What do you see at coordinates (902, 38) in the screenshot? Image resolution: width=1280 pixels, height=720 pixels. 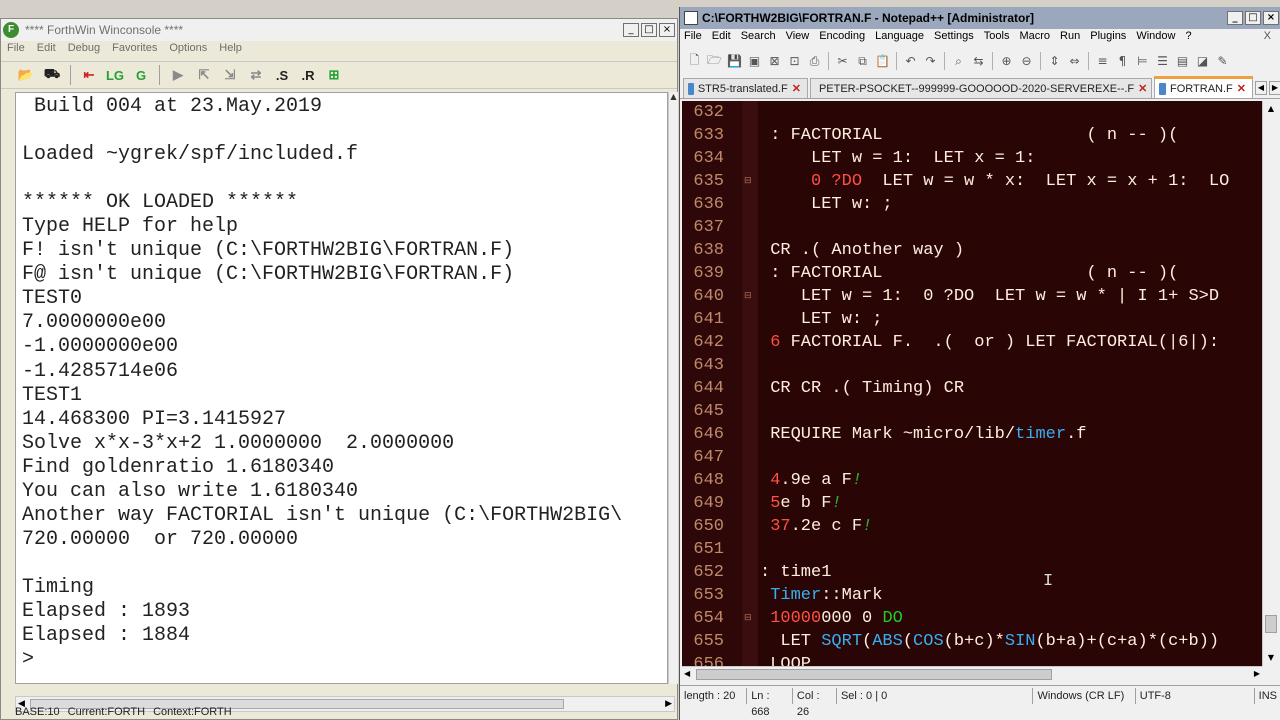 I see `menu-language: Language` at bounding box center [902, 38].